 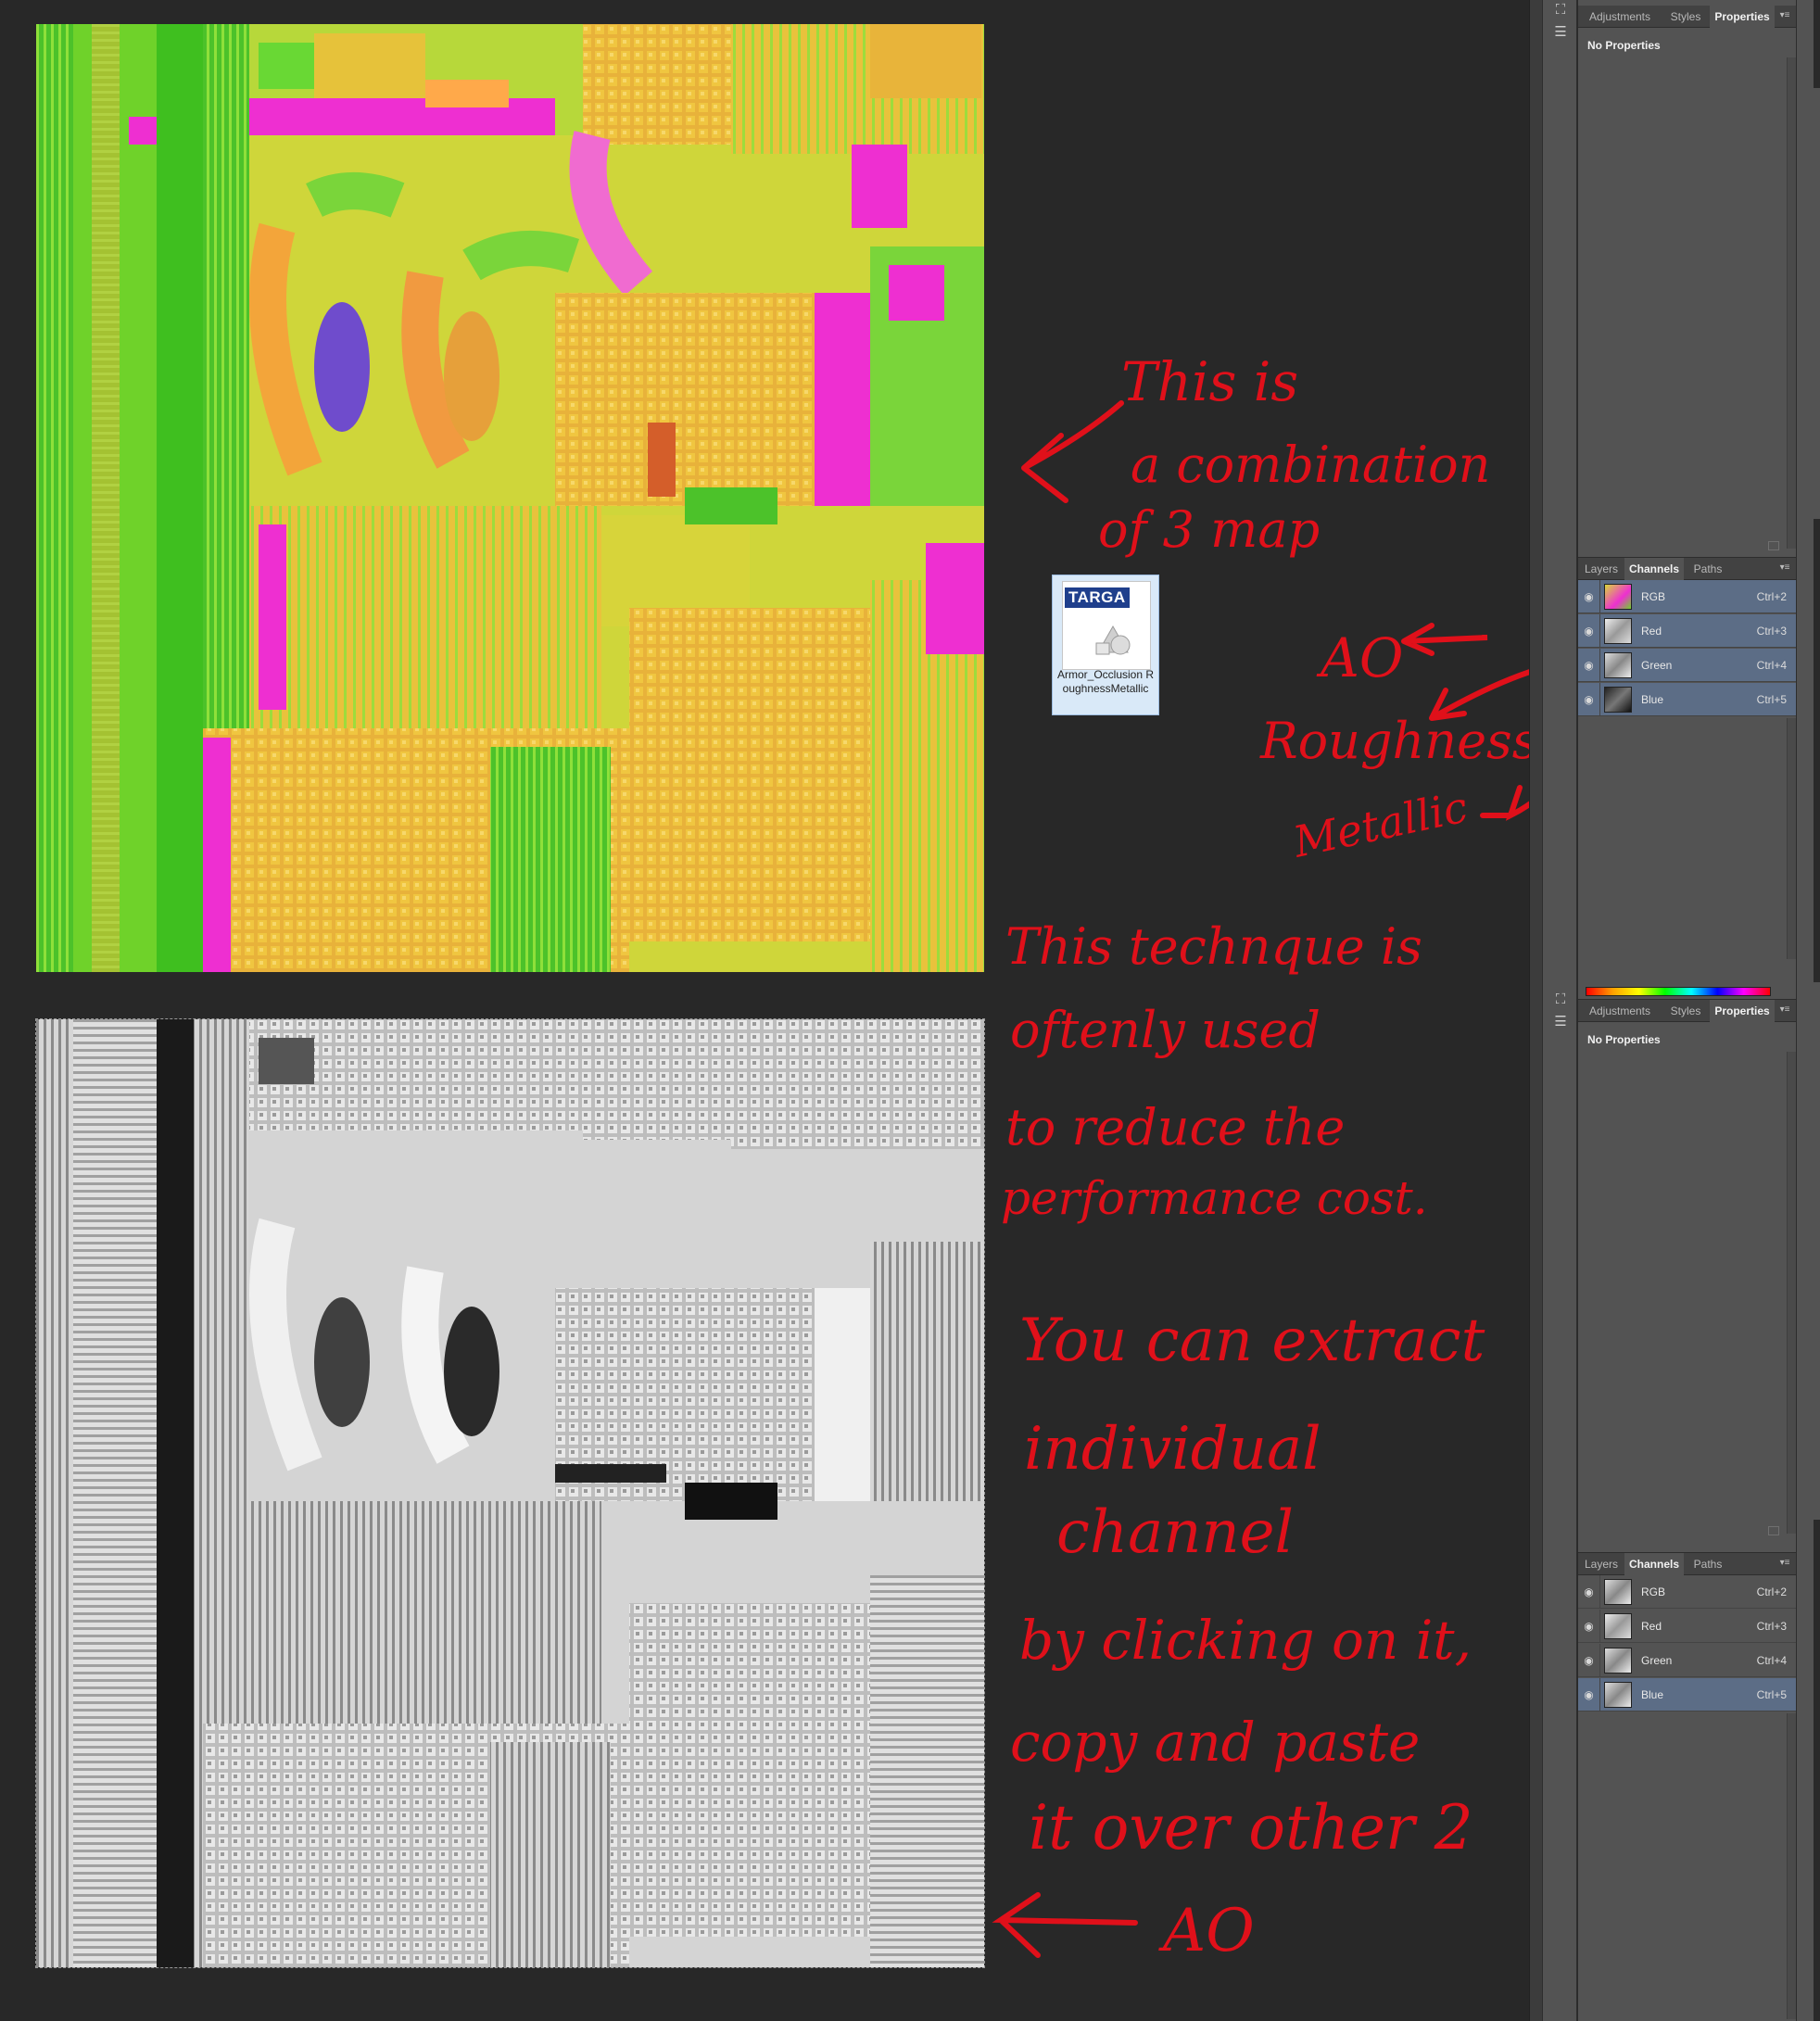 I want to click on panel-icon-strip: ⛶ ☰ ⛶ ☰, so click(x=1559, y=1010).